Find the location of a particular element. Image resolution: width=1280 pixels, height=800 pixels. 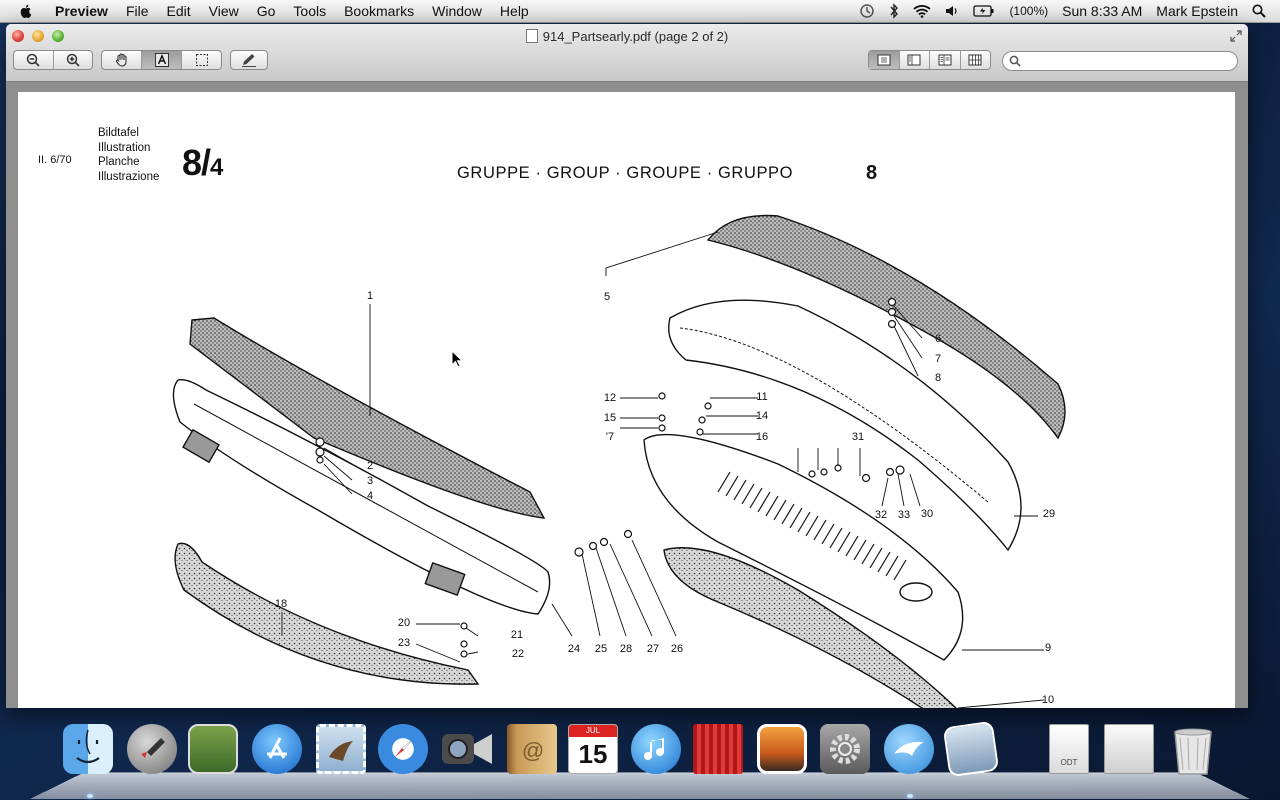

dock-photo-booth-gallery is located at coordinates (214, 752).